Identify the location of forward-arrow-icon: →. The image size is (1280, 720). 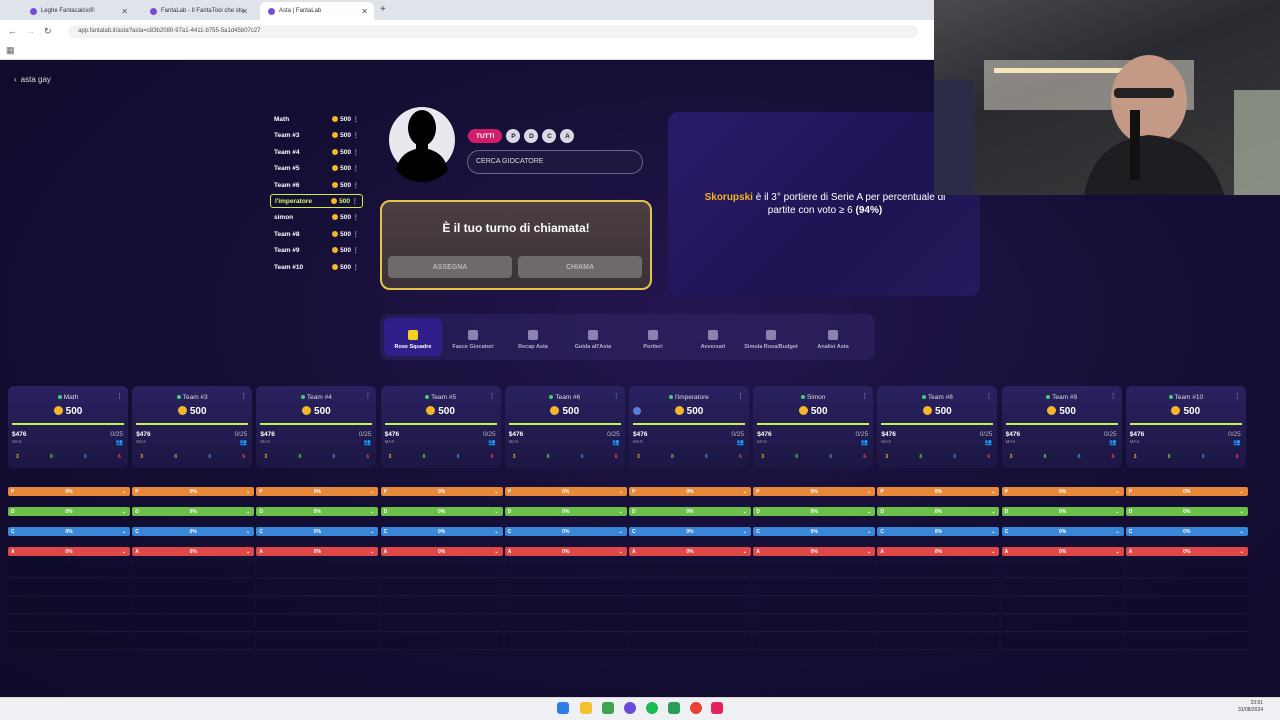
(30, 31).